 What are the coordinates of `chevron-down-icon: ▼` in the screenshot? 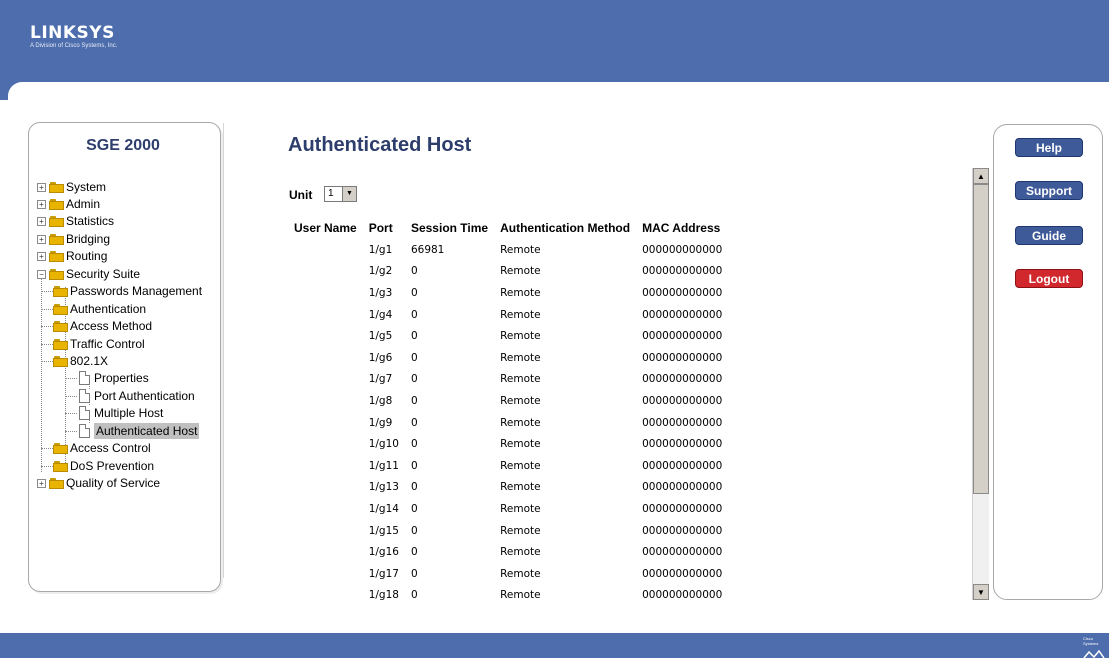 It's located at (349, 194).